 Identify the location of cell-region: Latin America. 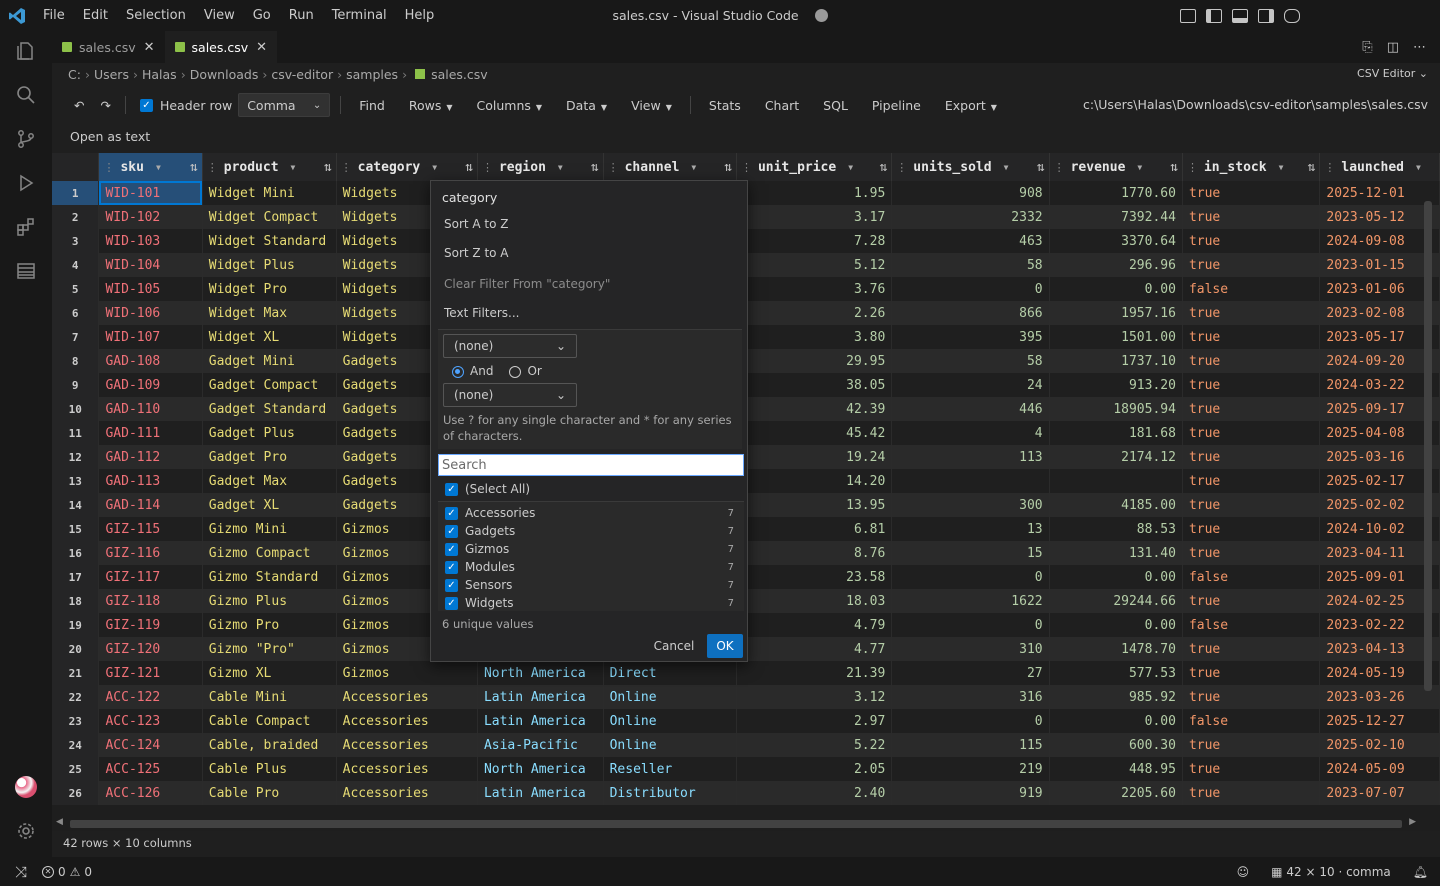
(540, 697).